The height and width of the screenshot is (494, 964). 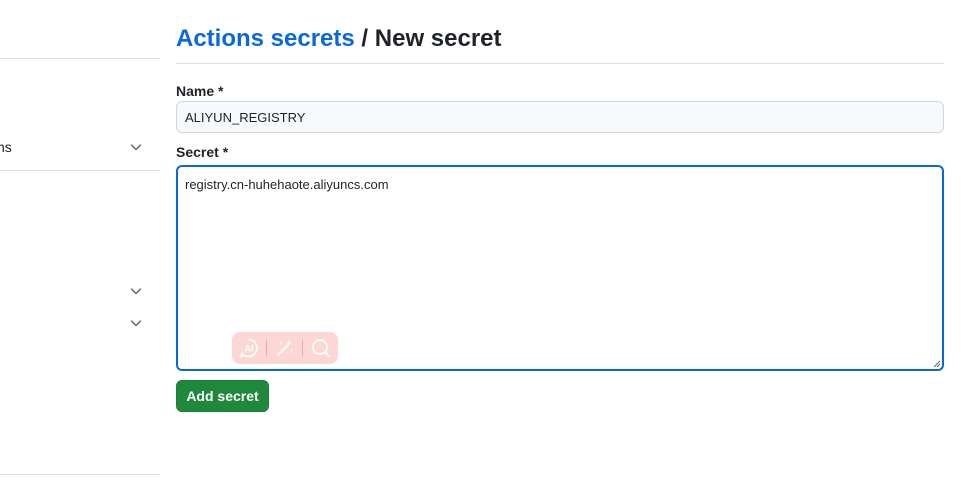 I want to click on ai-assistant-toolbar: AI, so click(x=285, y=348).